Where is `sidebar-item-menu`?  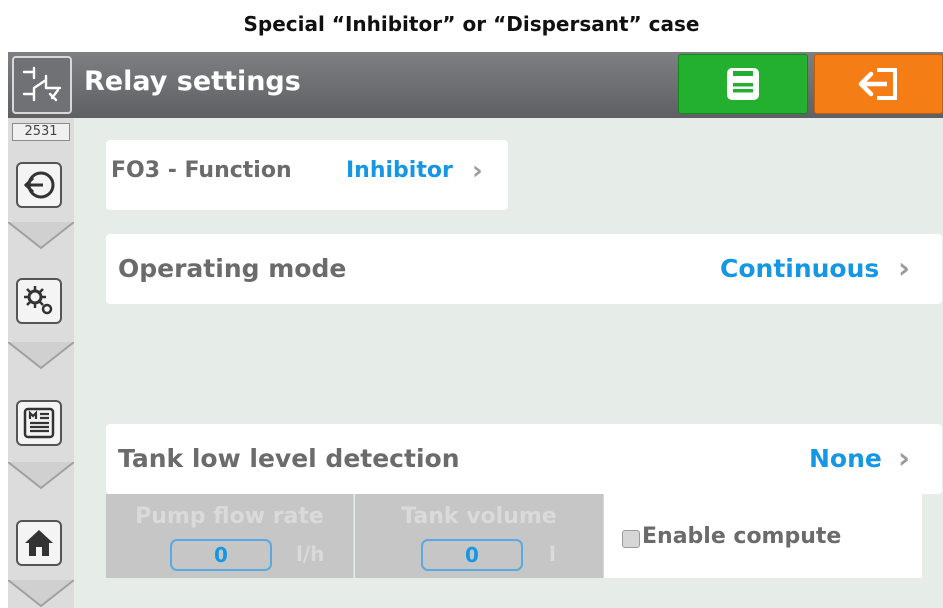
sidebar-item-menu is located at coordinates (39, 423).